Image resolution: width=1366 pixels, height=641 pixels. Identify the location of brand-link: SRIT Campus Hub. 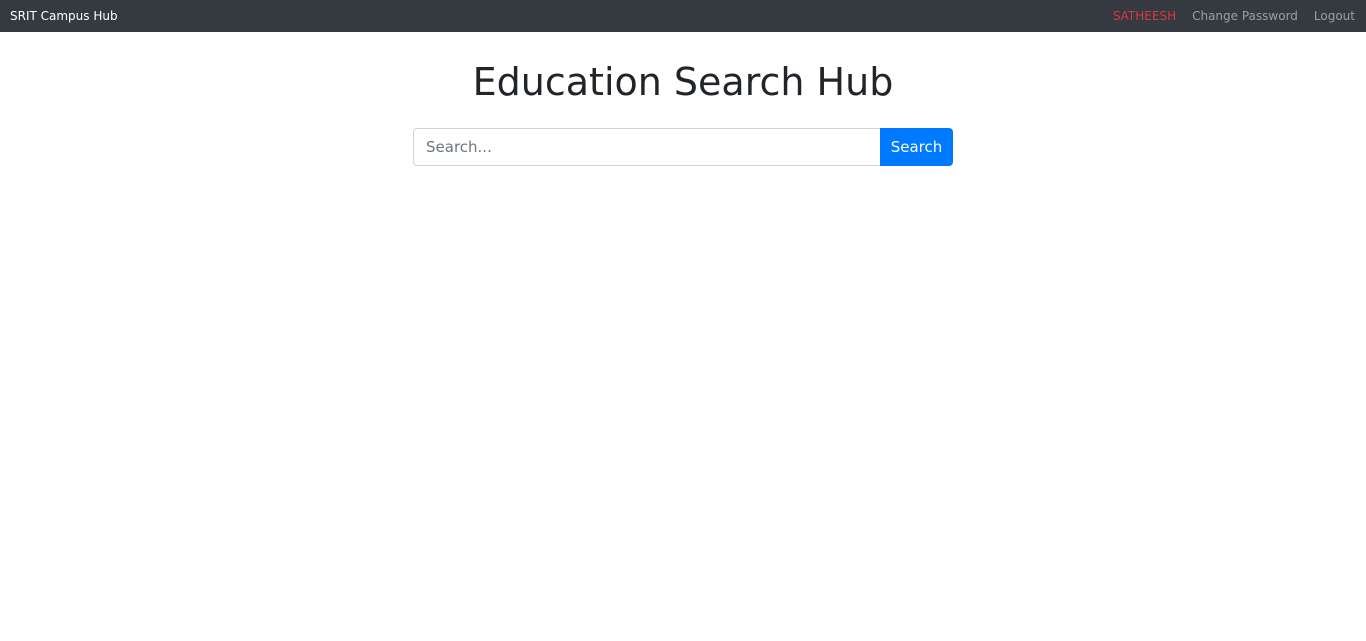
(64, 16).